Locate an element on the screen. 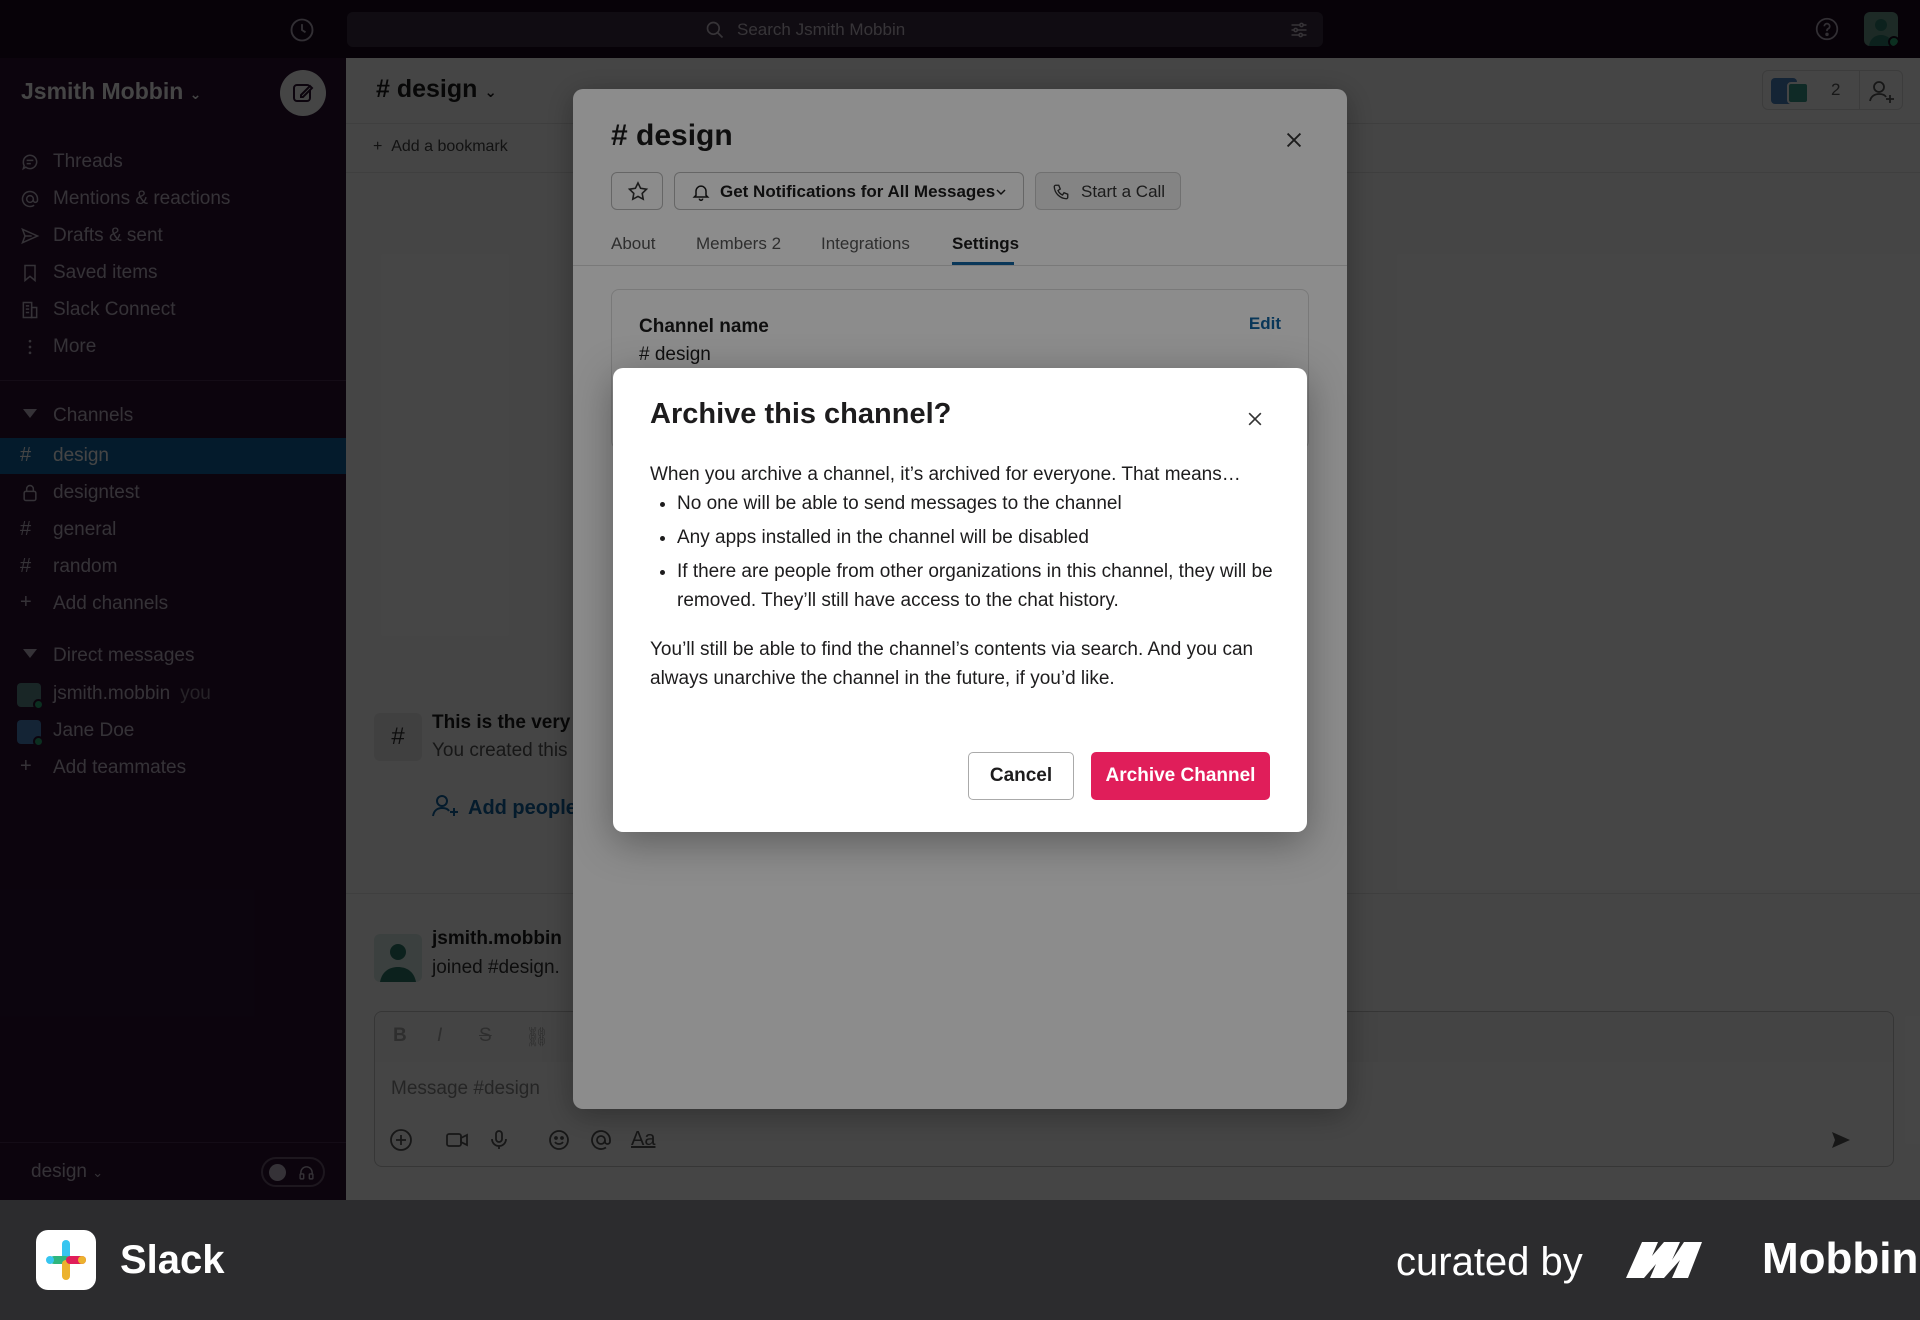 This screenshot has height=1320, width=1920. slack-logo-icon is located at coordinates (66, 1260).